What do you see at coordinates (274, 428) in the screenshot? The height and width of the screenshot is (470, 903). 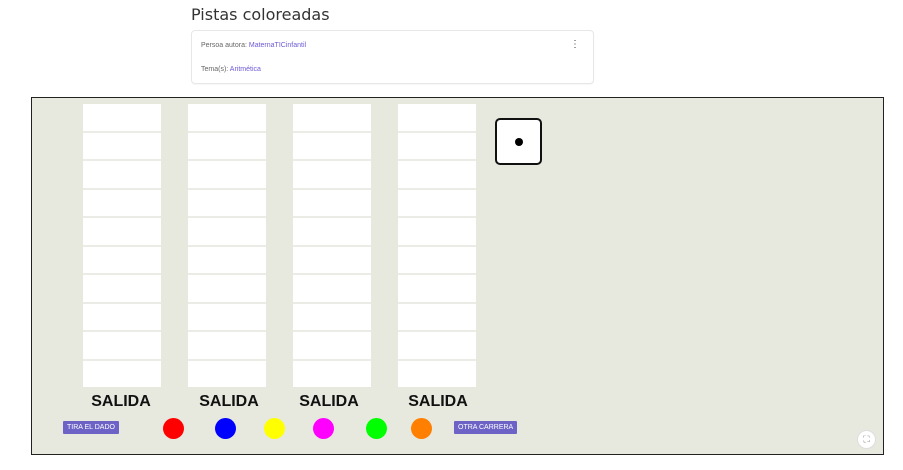 I see `yellow-token` at bounding box center [274, 428].